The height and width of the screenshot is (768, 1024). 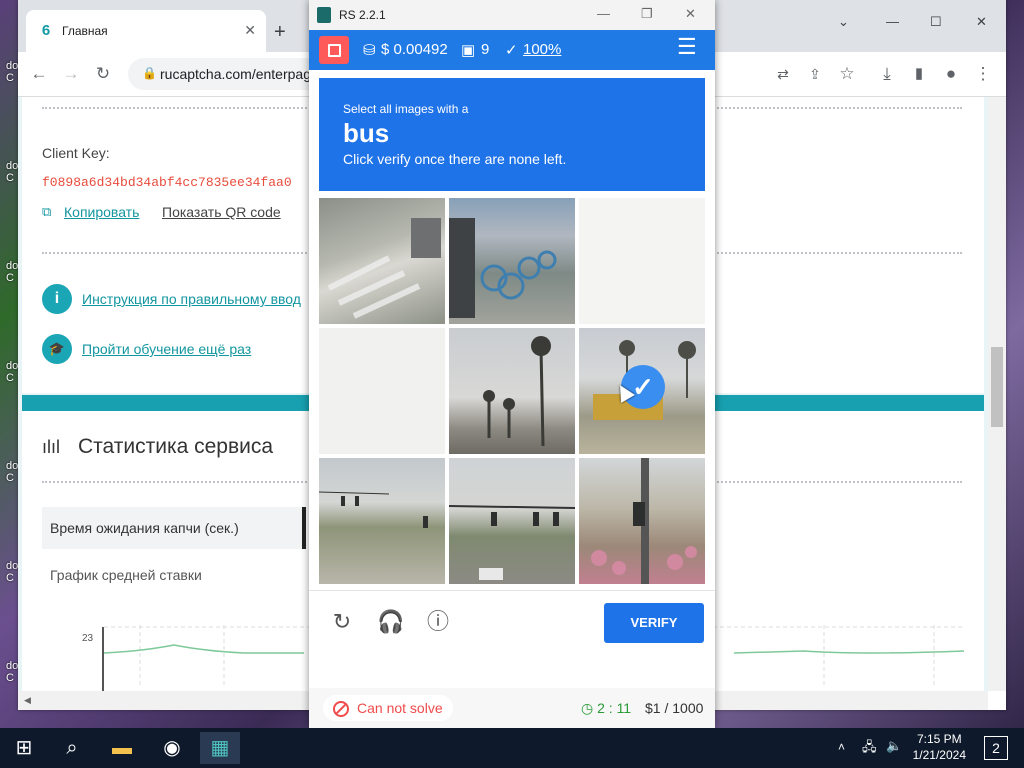 I want to click on network-icon: 🖧, so click(x=869, y=749).